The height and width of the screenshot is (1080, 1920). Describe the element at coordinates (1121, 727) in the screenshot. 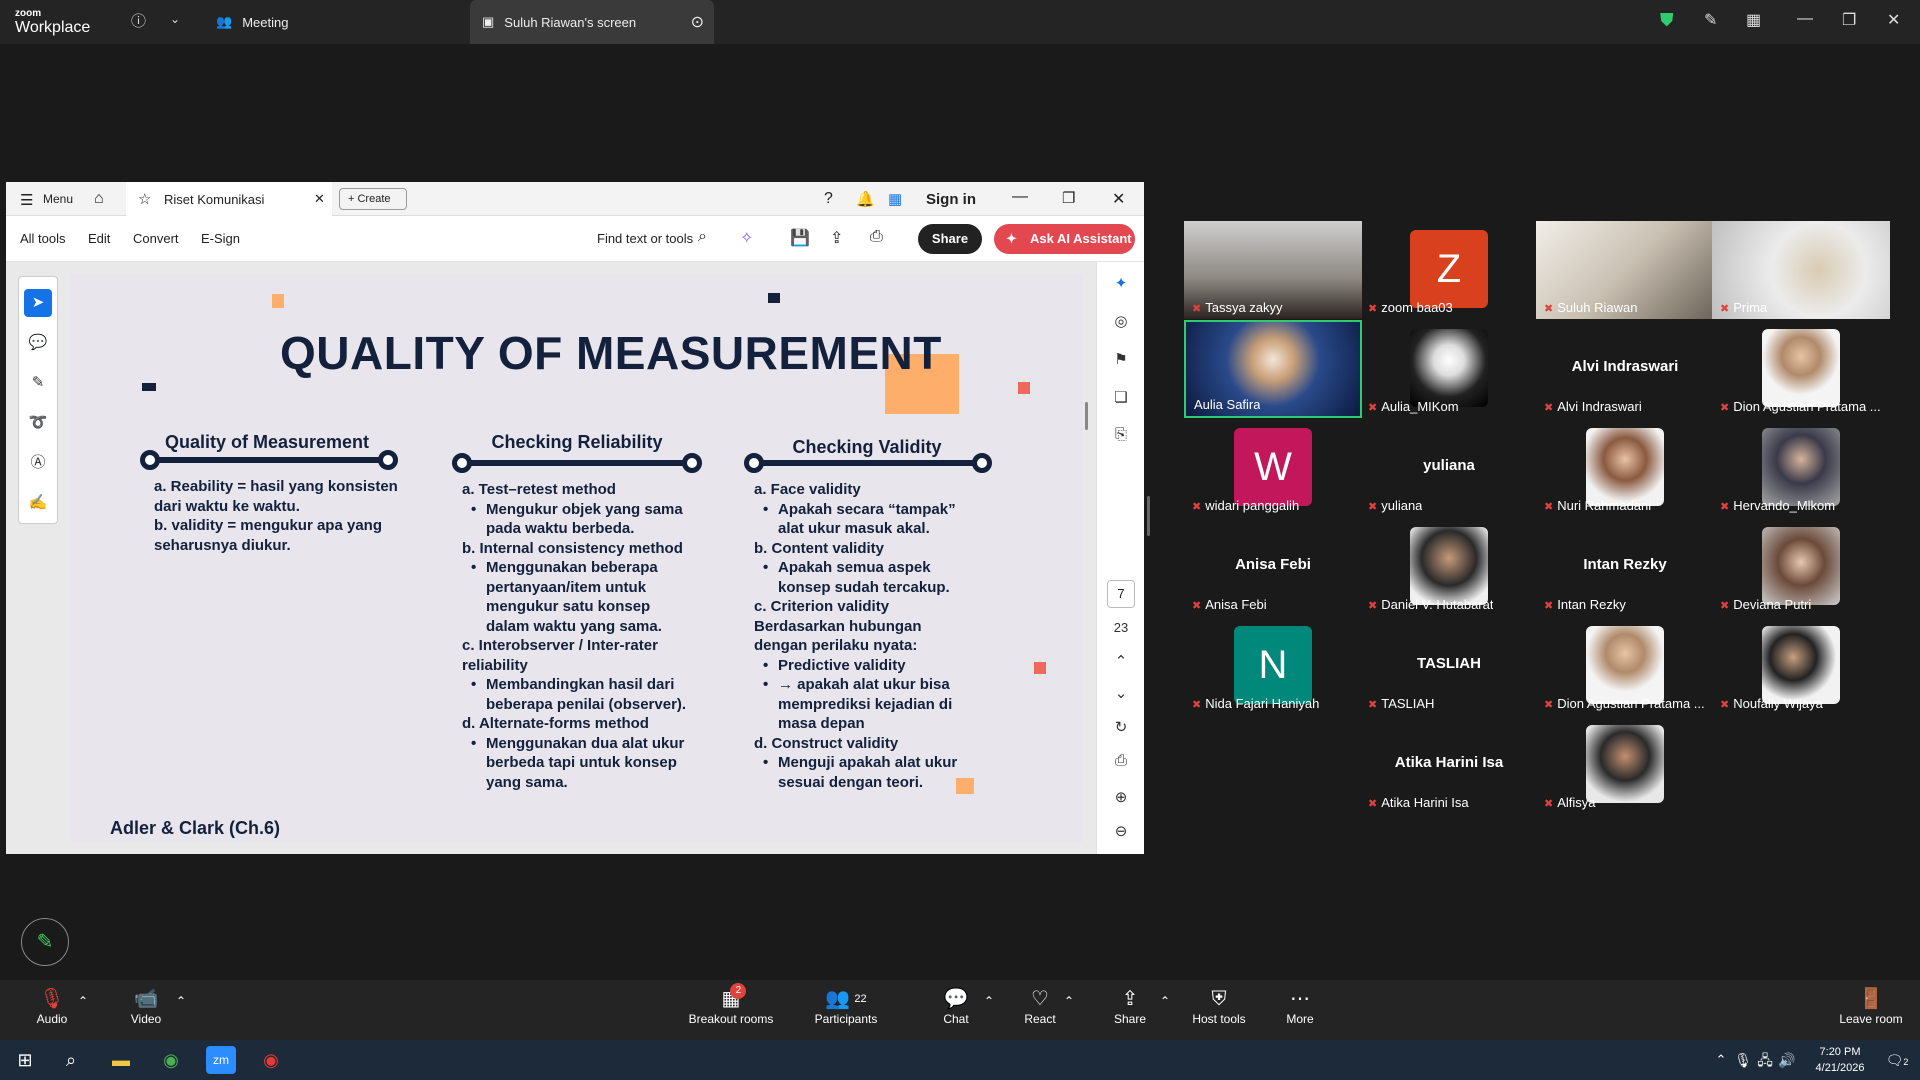

I see `rotate-icon: ↻` at that location.